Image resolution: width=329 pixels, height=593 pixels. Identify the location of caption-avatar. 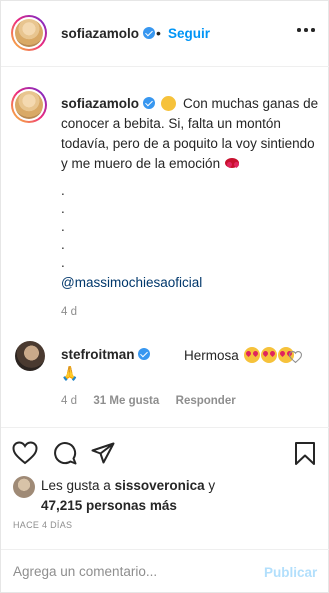
(29, 105).